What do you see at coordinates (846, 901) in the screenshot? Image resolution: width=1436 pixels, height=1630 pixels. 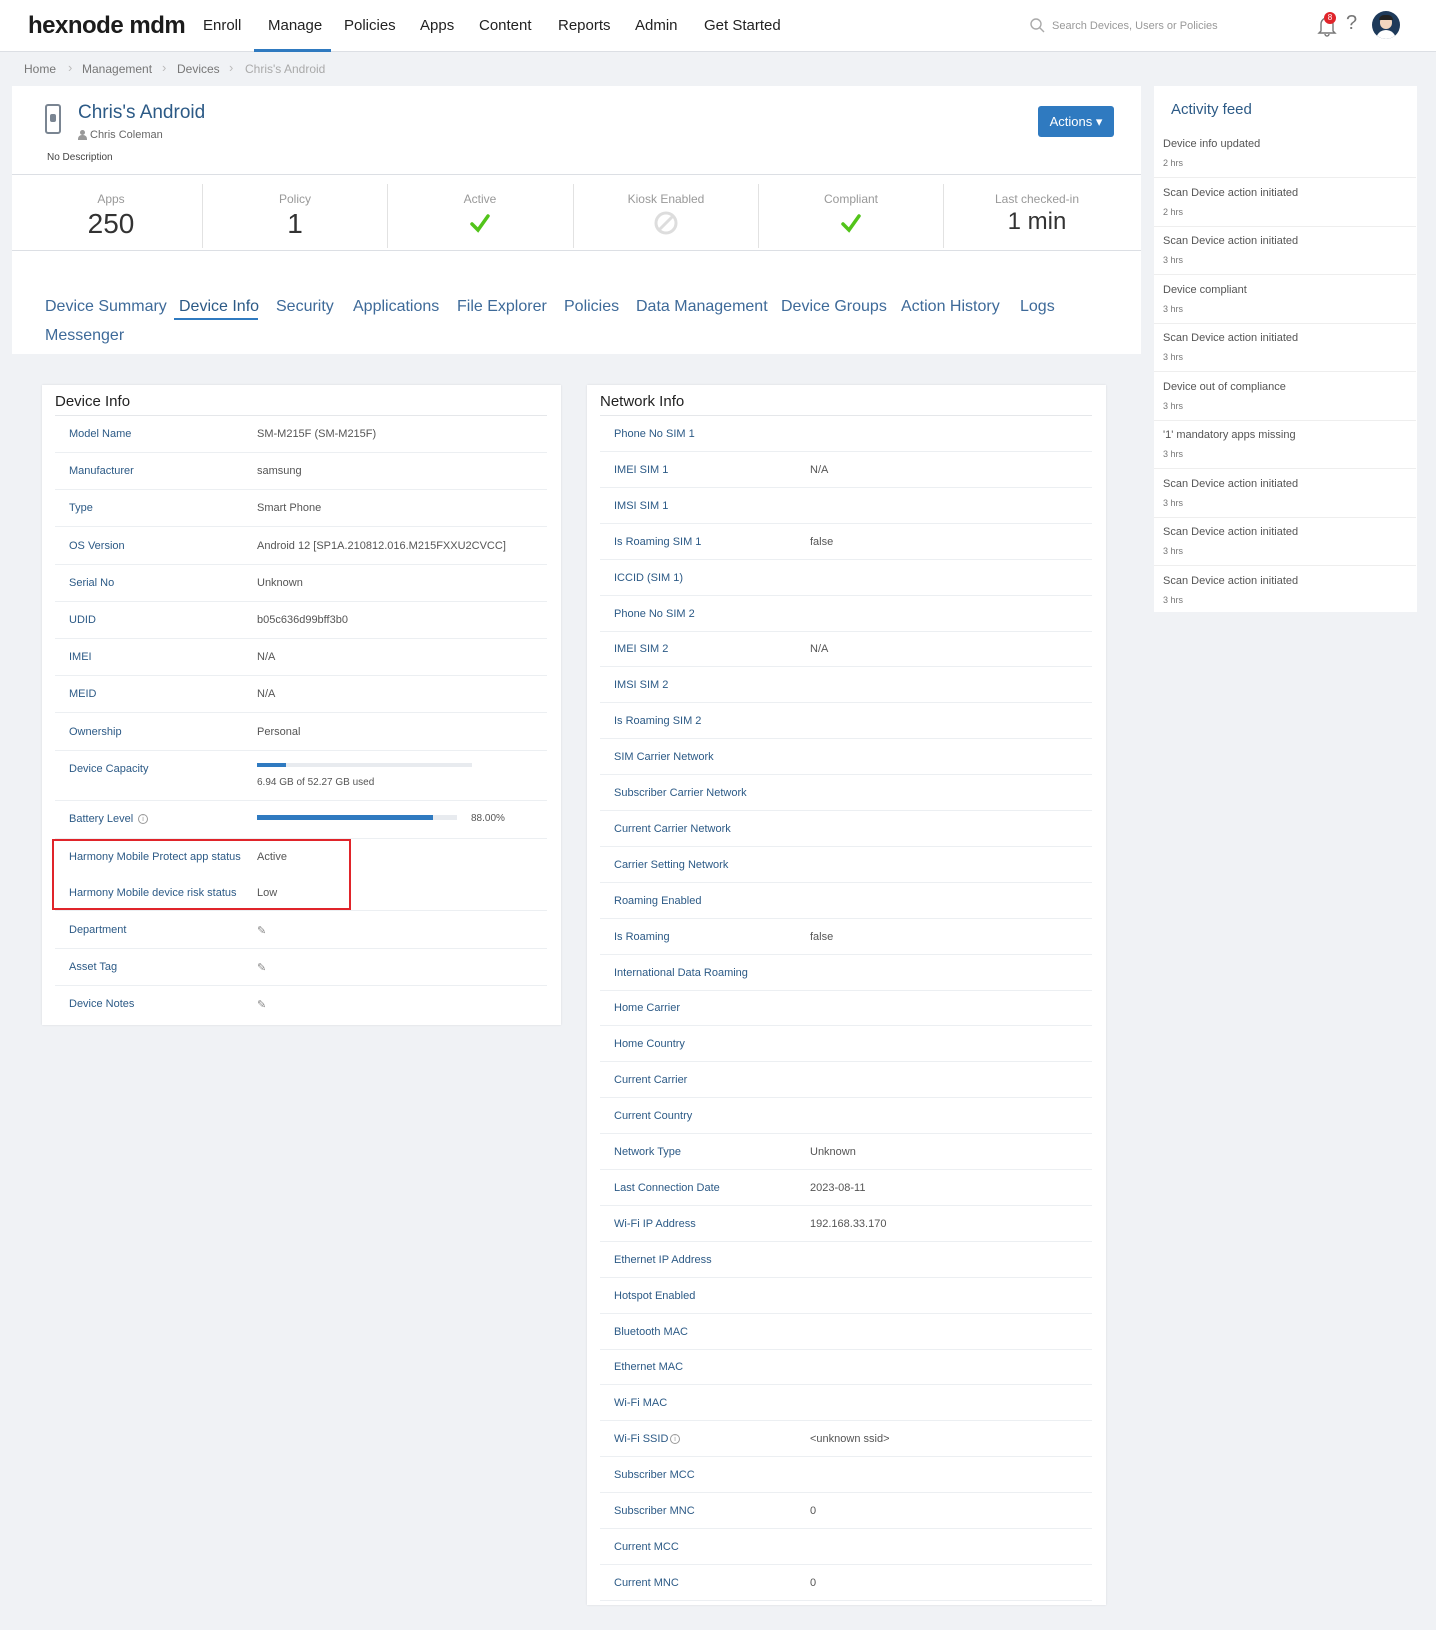 I see `network-info-row-roaming-enabled: Roaming Enabled` at bounding box center [846, 901].